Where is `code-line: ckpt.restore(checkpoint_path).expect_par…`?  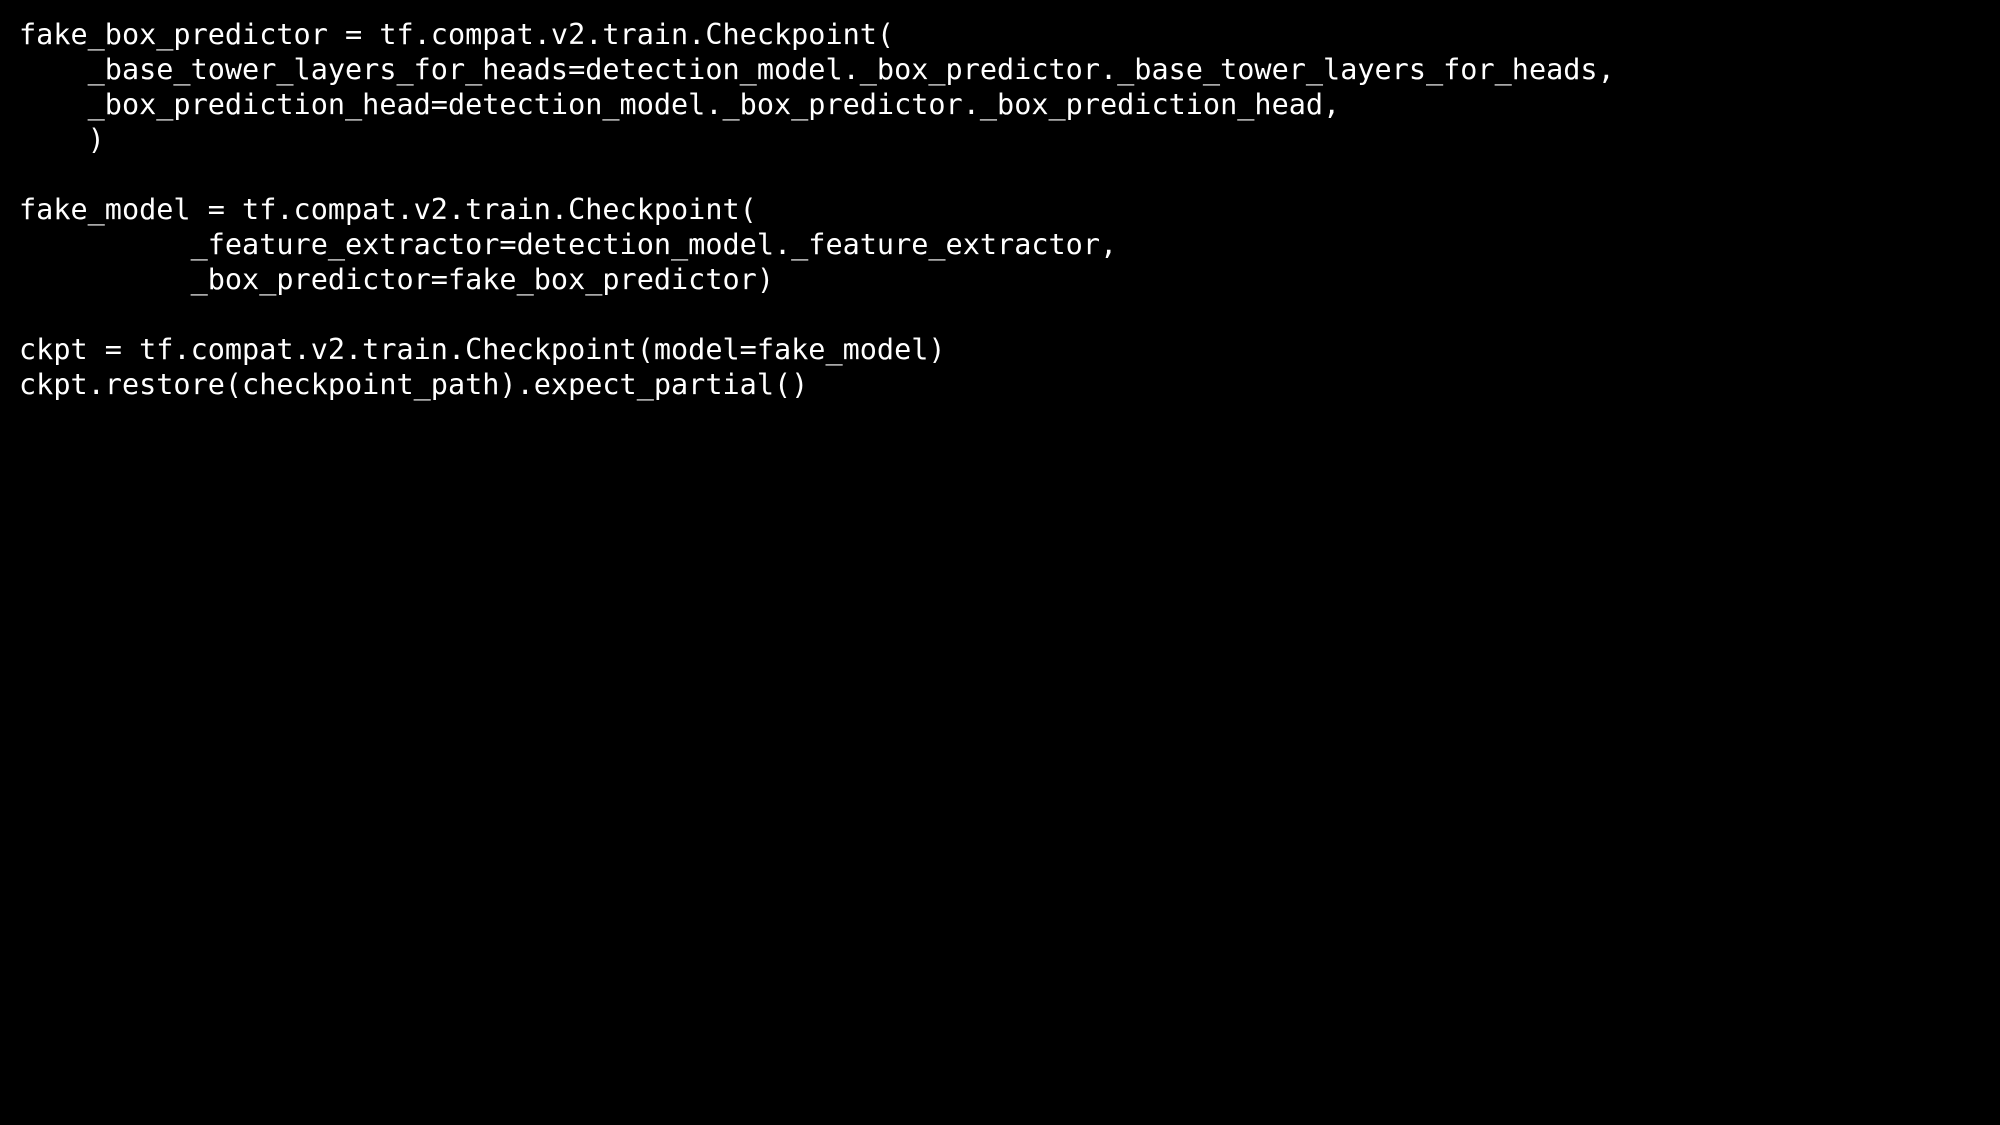 code-line: ckpt.restore(checkpoint_path).expect_par… is located at coordinates (414, 384).